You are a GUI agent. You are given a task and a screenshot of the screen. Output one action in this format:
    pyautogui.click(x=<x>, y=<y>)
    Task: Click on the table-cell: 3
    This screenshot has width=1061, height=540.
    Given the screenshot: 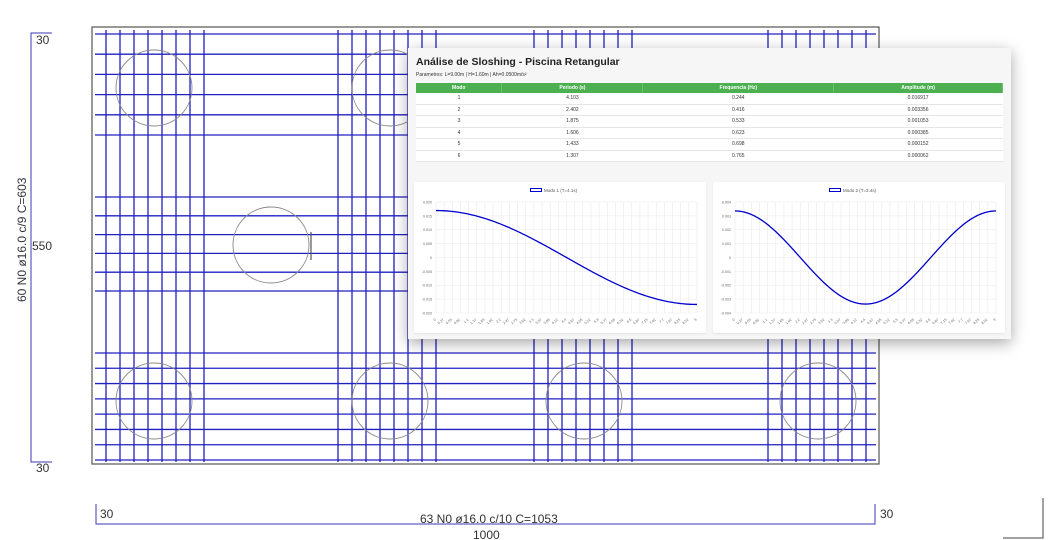 What is the action you would take?
    pyautogui.click(x=459, y=121)
    